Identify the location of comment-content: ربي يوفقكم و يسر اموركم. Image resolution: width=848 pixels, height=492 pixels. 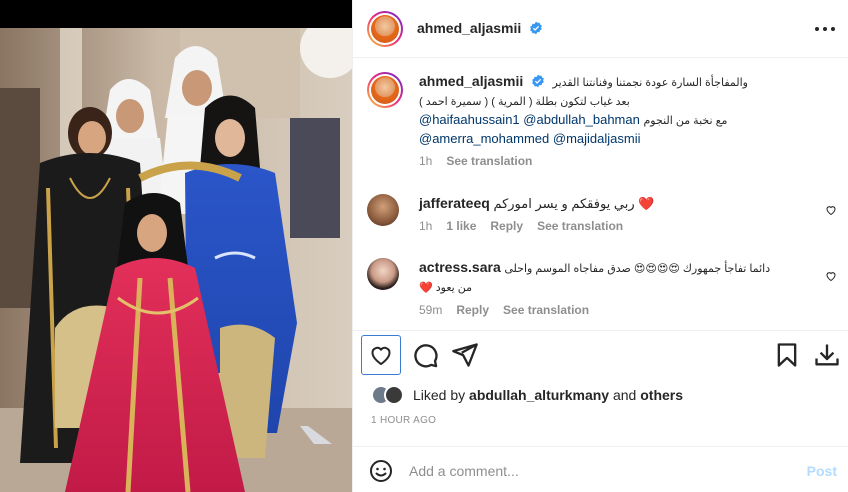
(564, 203).